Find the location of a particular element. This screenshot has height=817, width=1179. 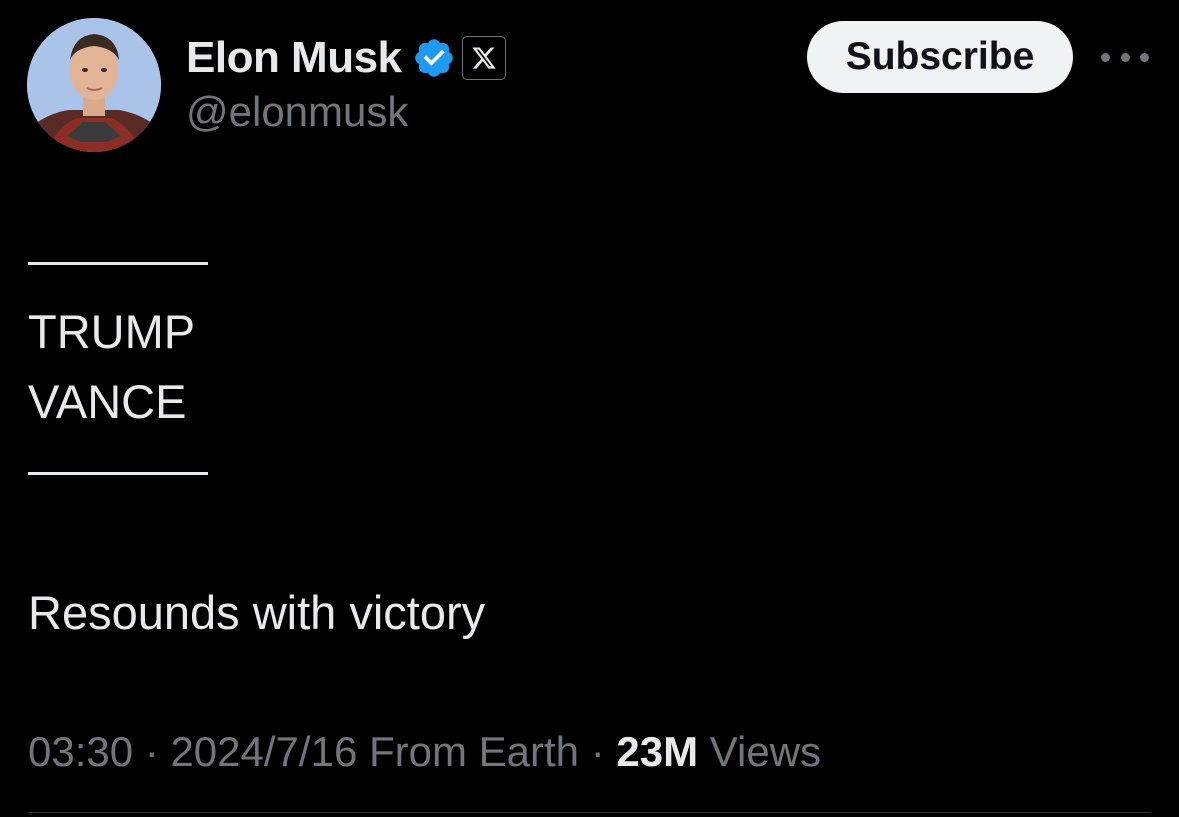

tweet-line-vance: VANCE is located at coordinates (107, 401).